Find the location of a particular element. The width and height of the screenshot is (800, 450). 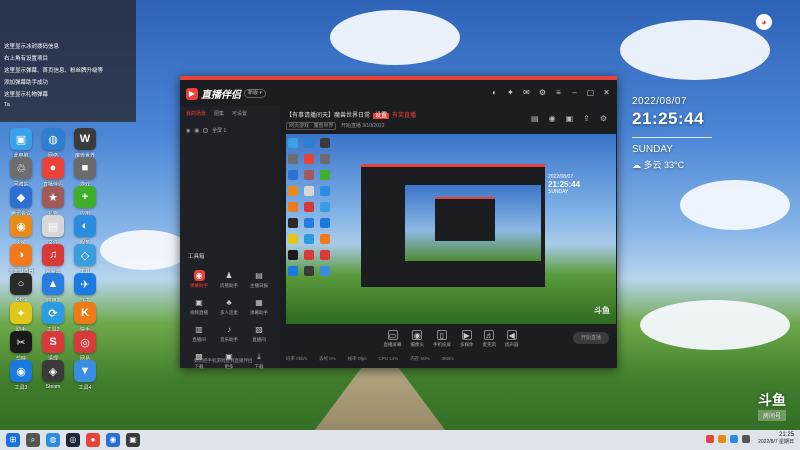

taskbar-clock: 21:25 2022/8/7 星期日 is located at coordinates (776, 438).